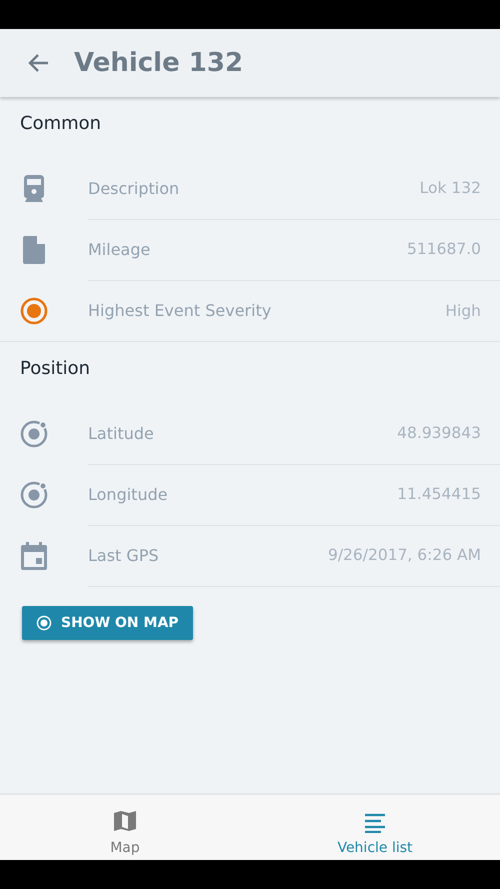  Describe the element at coordinates (444, 249) in the screenshot. I see `field-value: 511687.0` at that location.